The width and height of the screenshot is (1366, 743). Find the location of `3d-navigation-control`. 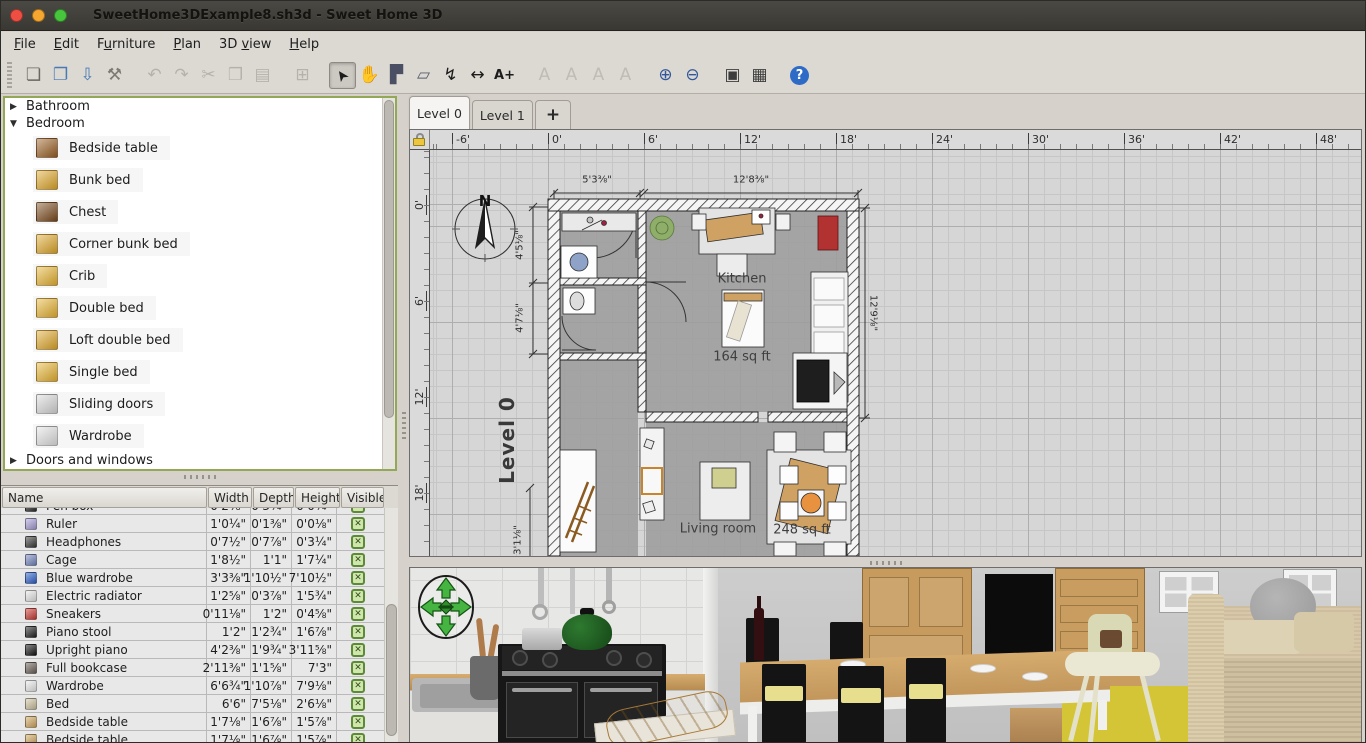

3d-navigation-control is located at coordinates (446, 607).